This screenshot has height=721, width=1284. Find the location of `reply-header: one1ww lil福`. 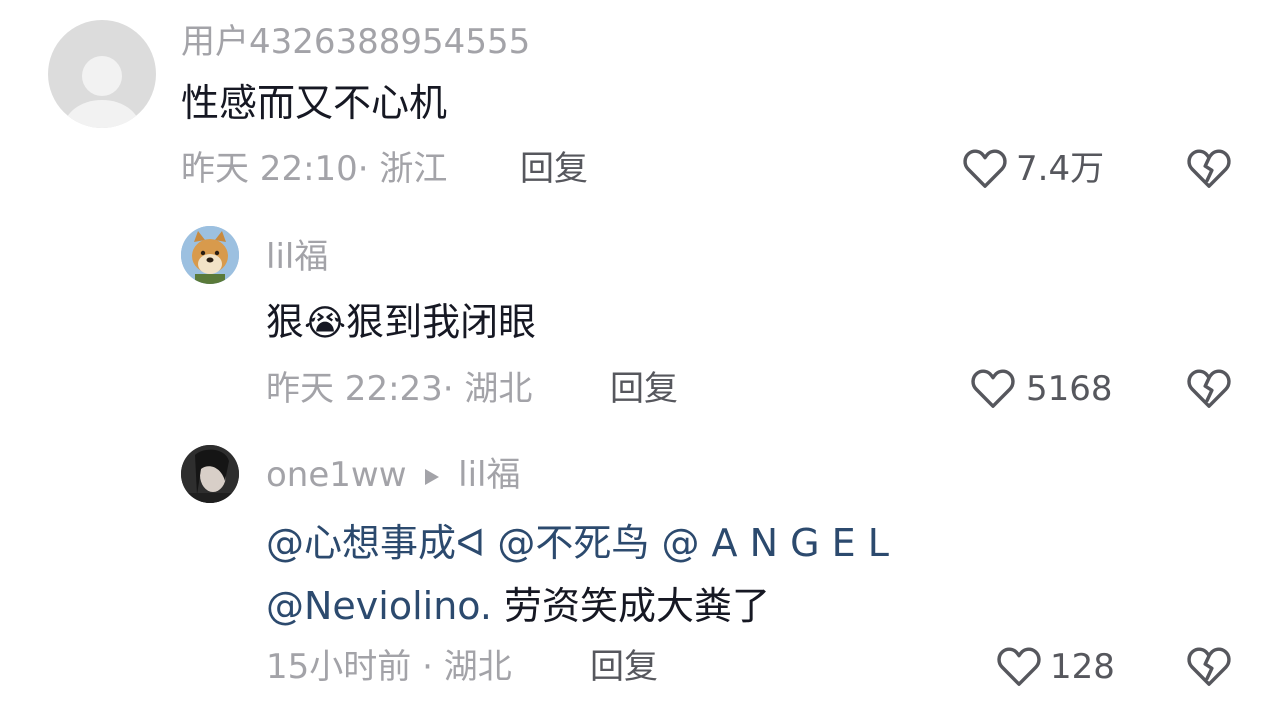

reply-header: one1ww lil福 is located at coordinates (393, 475).